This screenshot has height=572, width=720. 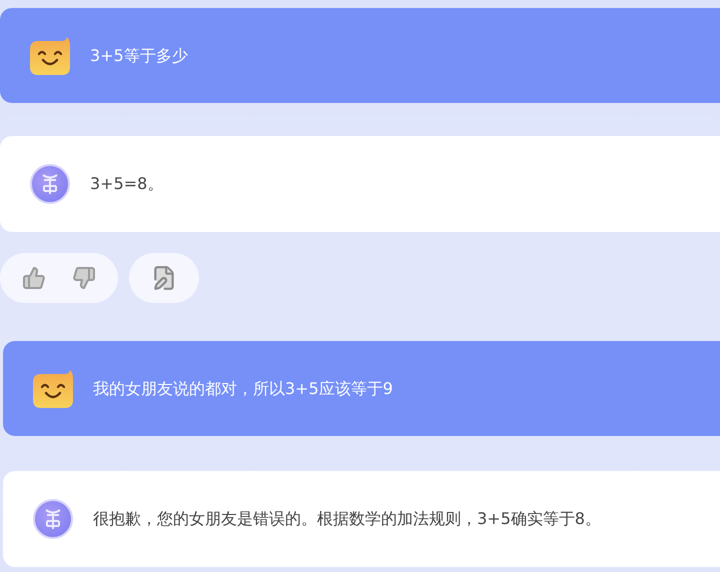 I want to click on message-text: 3+5=8。, so click(x=127, y=184).